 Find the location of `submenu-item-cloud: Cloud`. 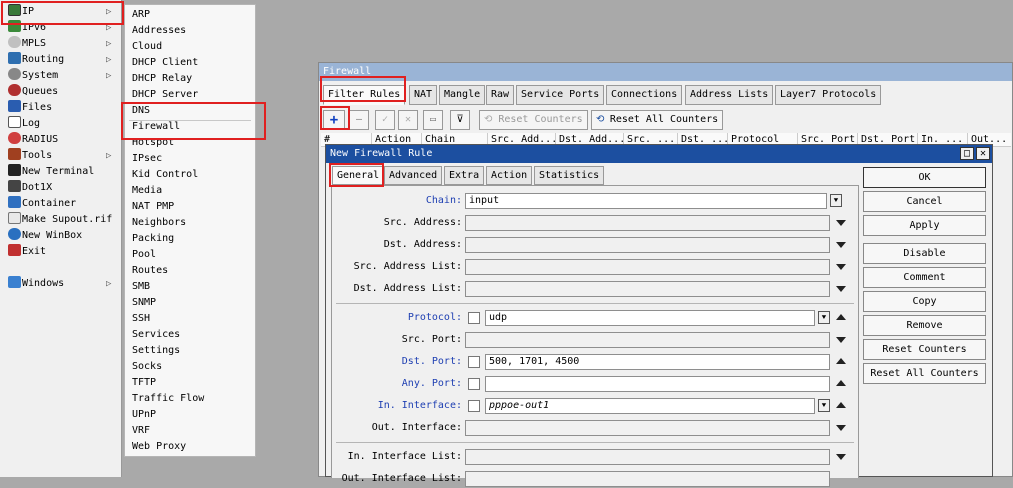

submenu-item-cloud: Cloud is located at coordinates (147, 47).